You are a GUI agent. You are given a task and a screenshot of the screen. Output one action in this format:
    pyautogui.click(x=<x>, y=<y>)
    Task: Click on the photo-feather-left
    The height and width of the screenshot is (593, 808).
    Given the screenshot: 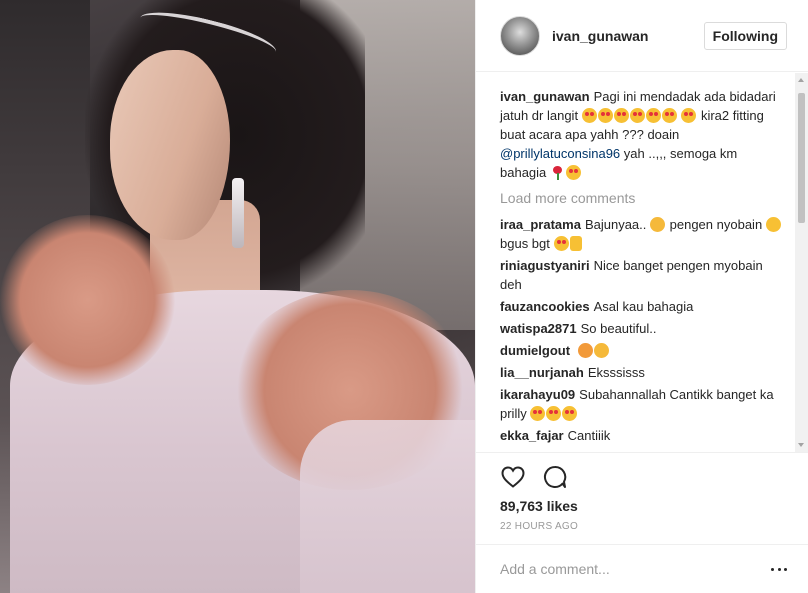 What is the action you would take?
    pyautogui.click(x=87, y=300)
    